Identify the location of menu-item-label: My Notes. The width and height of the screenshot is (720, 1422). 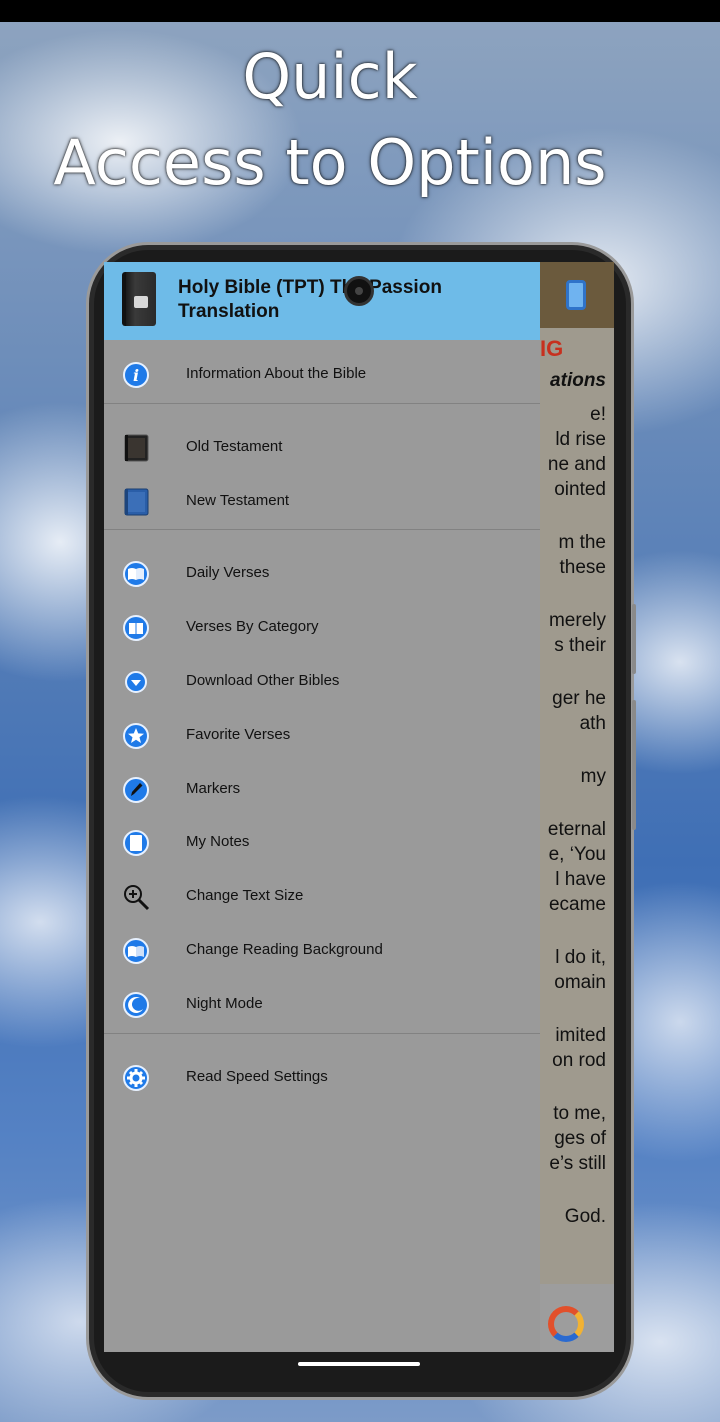
(218, 842).